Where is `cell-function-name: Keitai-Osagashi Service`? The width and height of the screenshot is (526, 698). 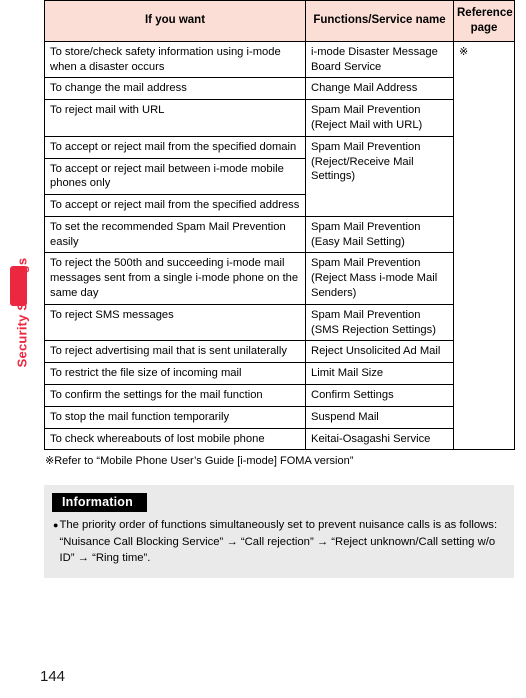 cell-function-name: Keitai-Osagashi Service is located at coordinates (379, 439).